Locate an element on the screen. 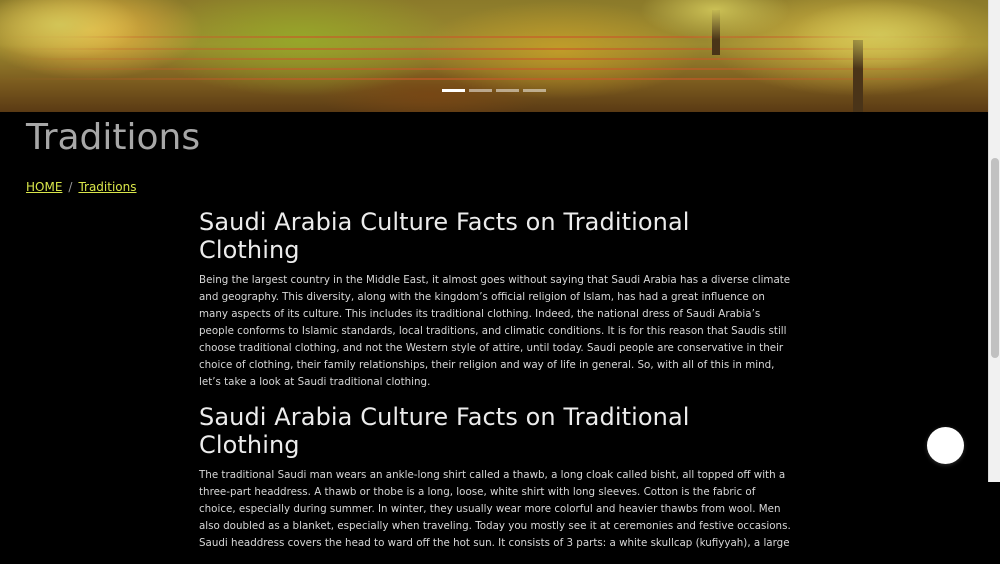 This screenshot has width=1000, height=564. page-title: Traditions is located at coordinates (113, 137).